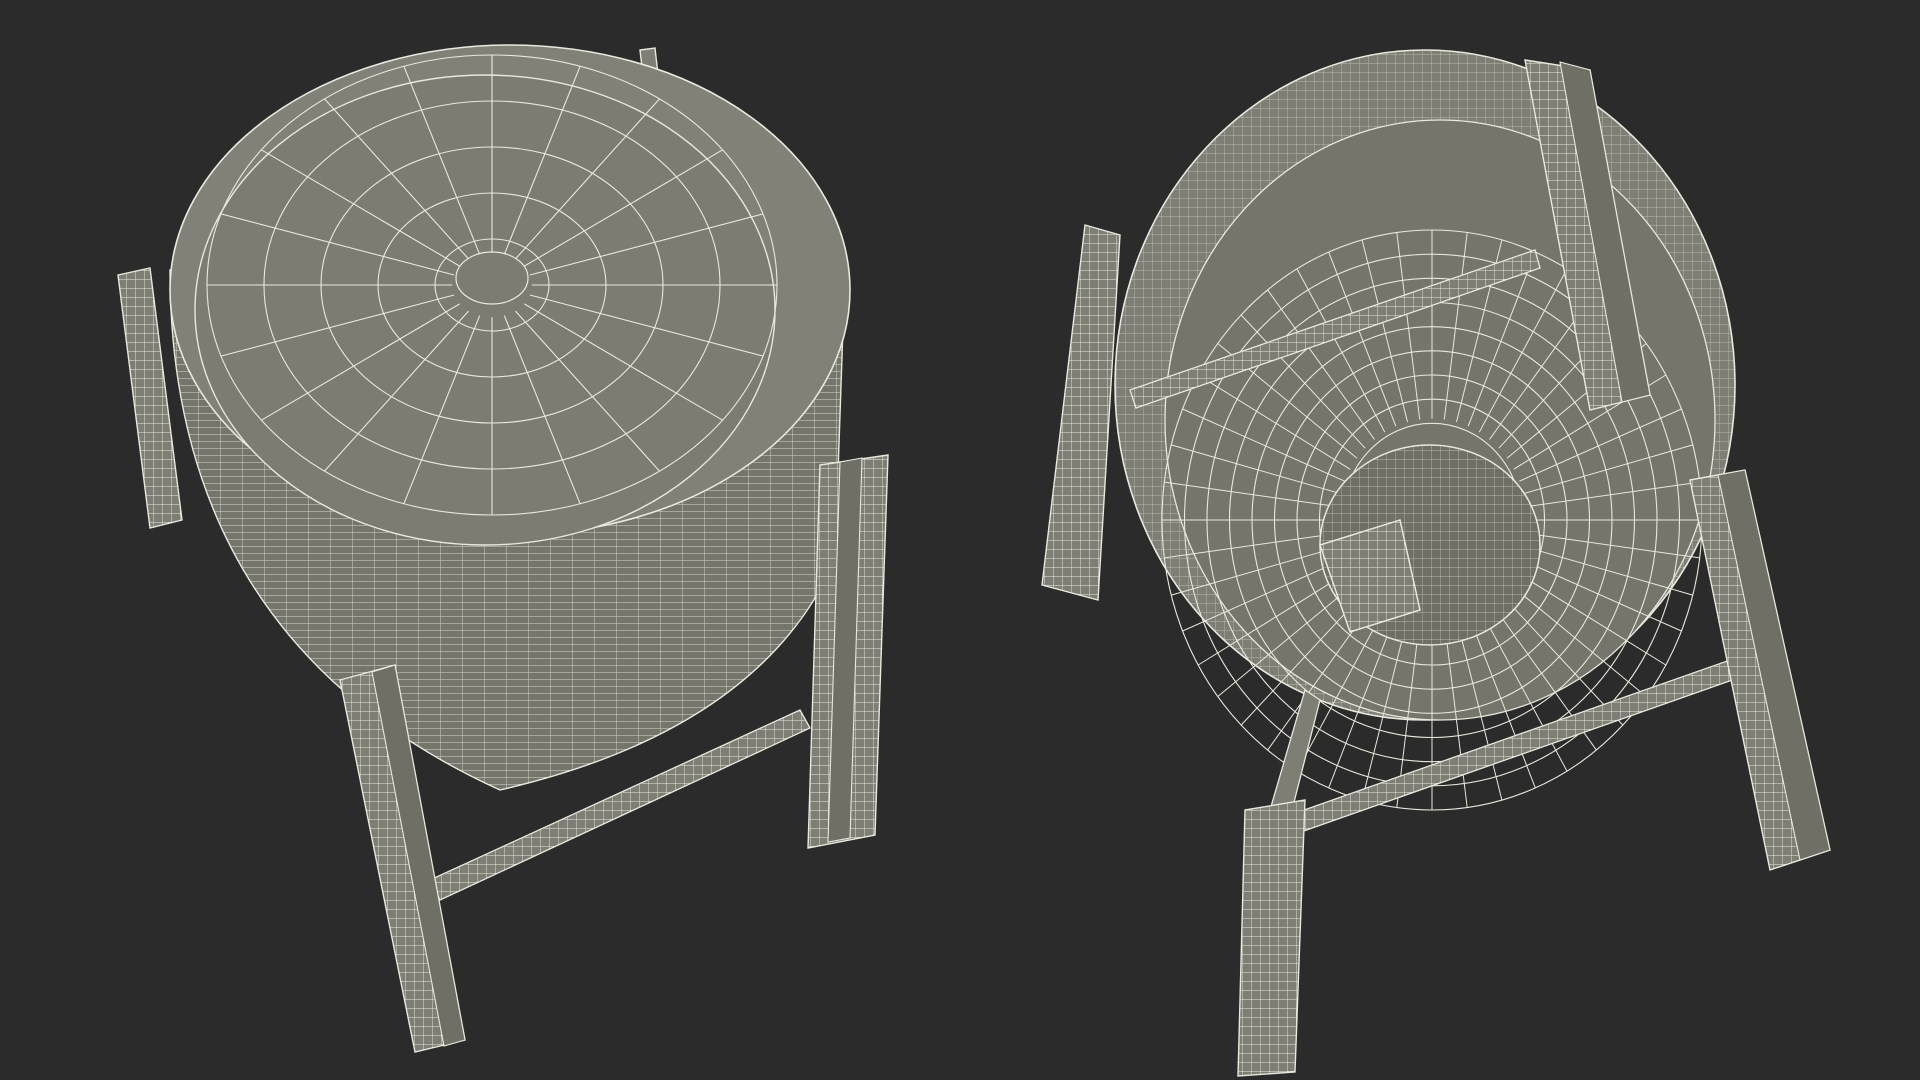 The width and height of the screenshot is (1920, 1080). Describe the element at coordinates (1271, 938) in the screenshot. I see `bottom-leg-front` at that location.